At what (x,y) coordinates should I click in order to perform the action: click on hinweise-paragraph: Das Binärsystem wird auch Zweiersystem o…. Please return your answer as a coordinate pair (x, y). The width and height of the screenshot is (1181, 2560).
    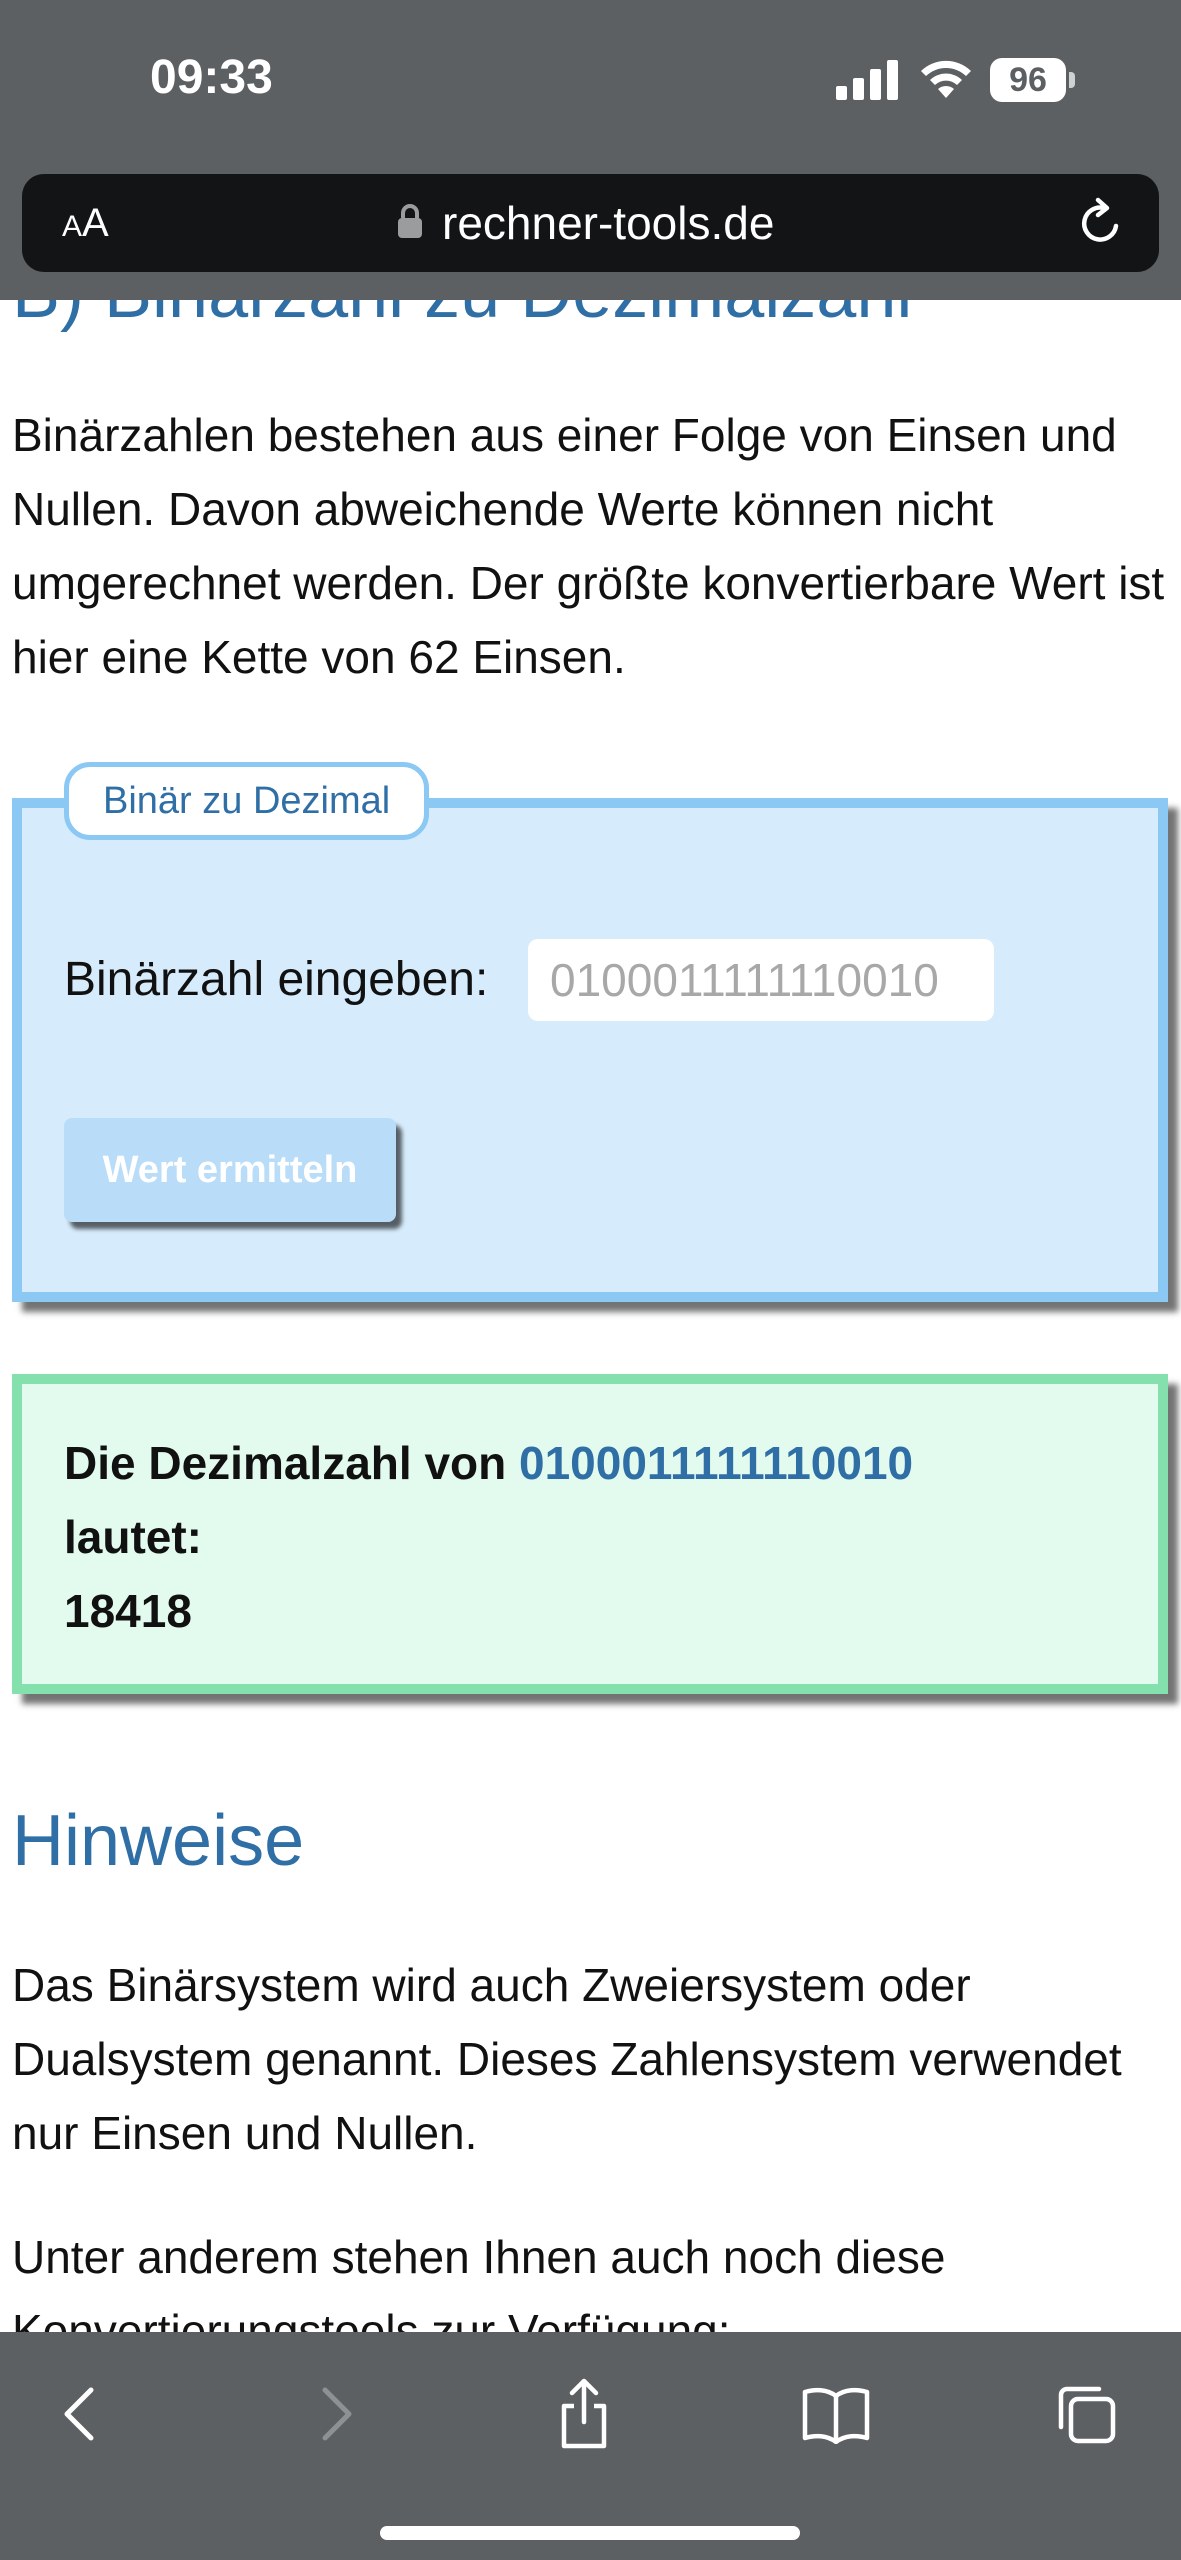
    Looking at the image, I should click on (567, 2059).